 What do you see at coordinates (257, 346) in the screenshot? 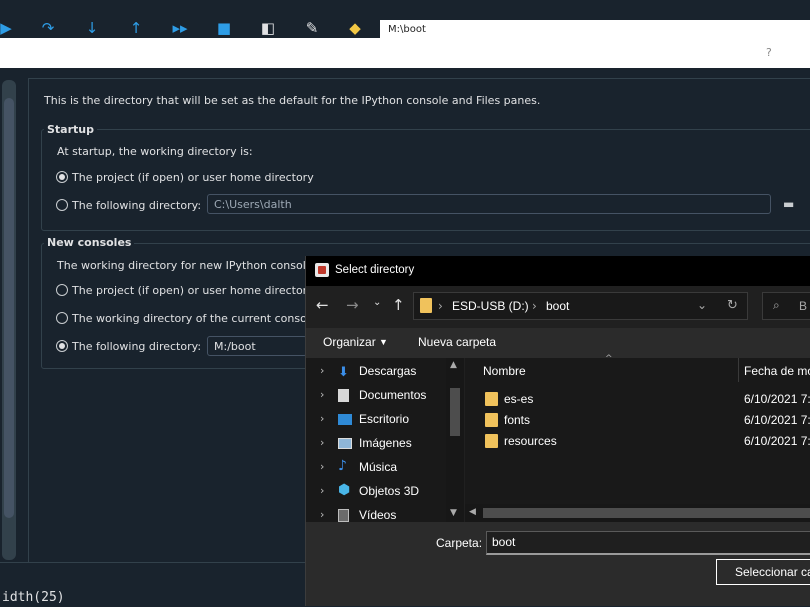
I see `consoles-directory-input: M:/boot` at bounding box center [257, 346].